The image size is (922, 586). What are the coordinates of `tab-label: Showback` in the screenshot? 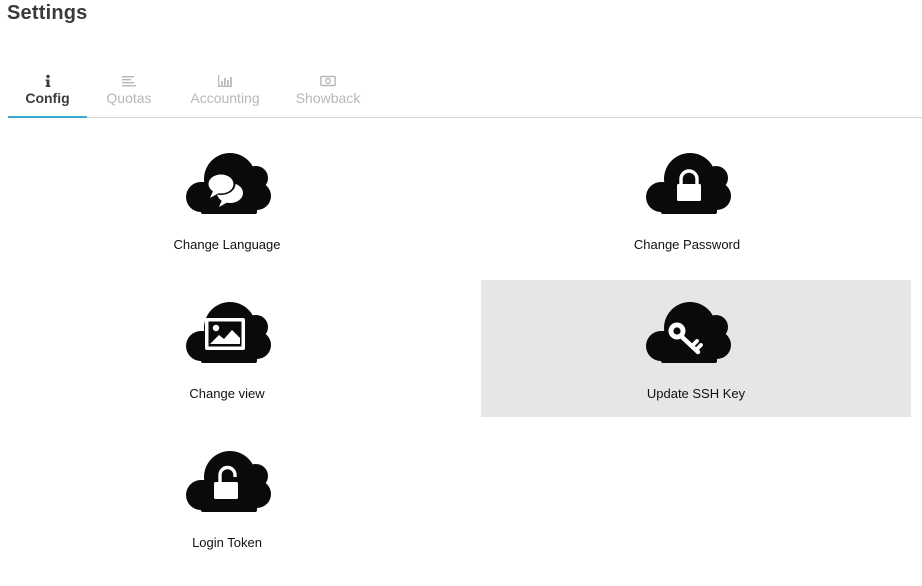 It's located at (328, 98).